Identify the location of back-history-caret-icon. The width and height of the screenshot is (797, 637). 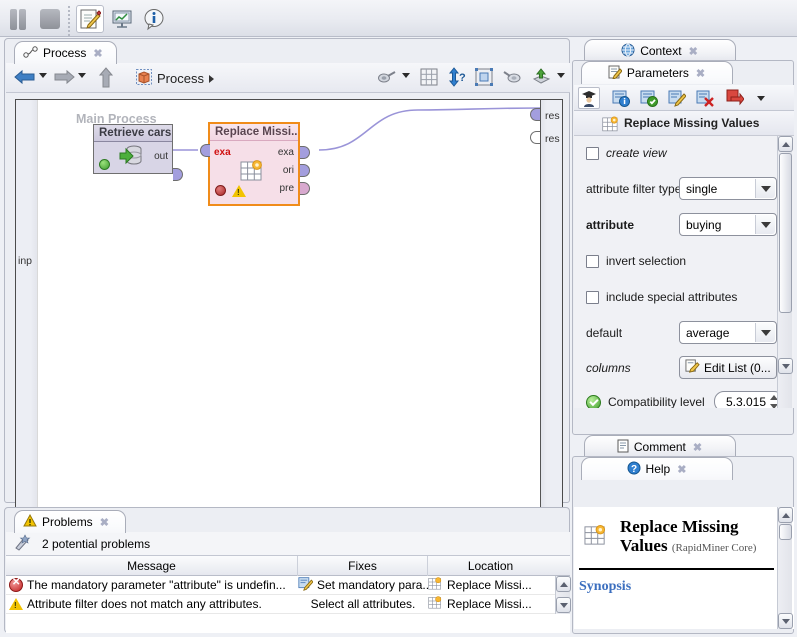
(43, 75).